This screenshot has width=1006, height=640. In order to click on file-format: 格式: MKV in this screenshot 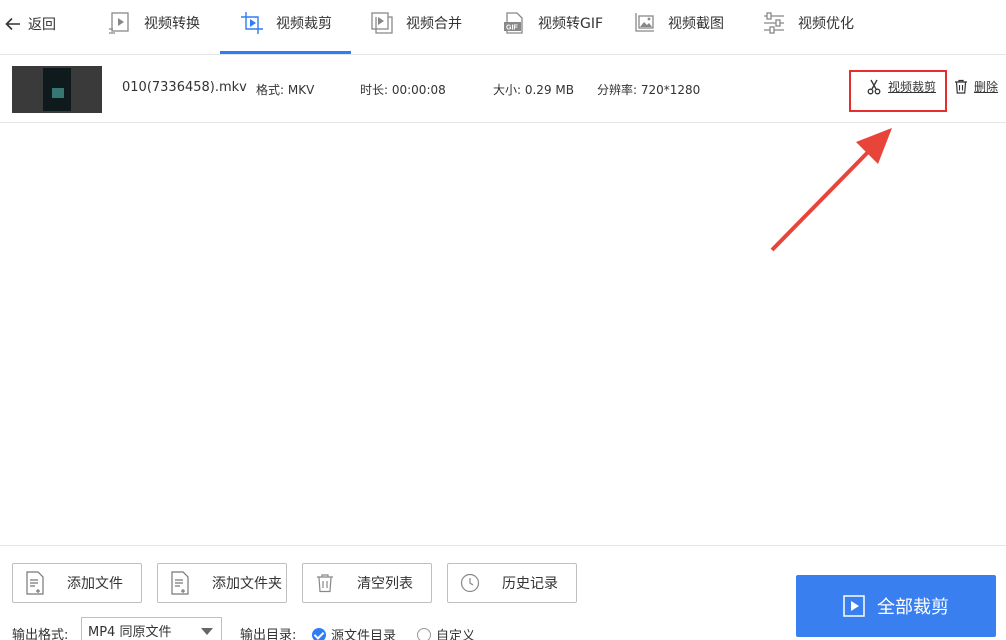, I will do `click(285, 90)`.